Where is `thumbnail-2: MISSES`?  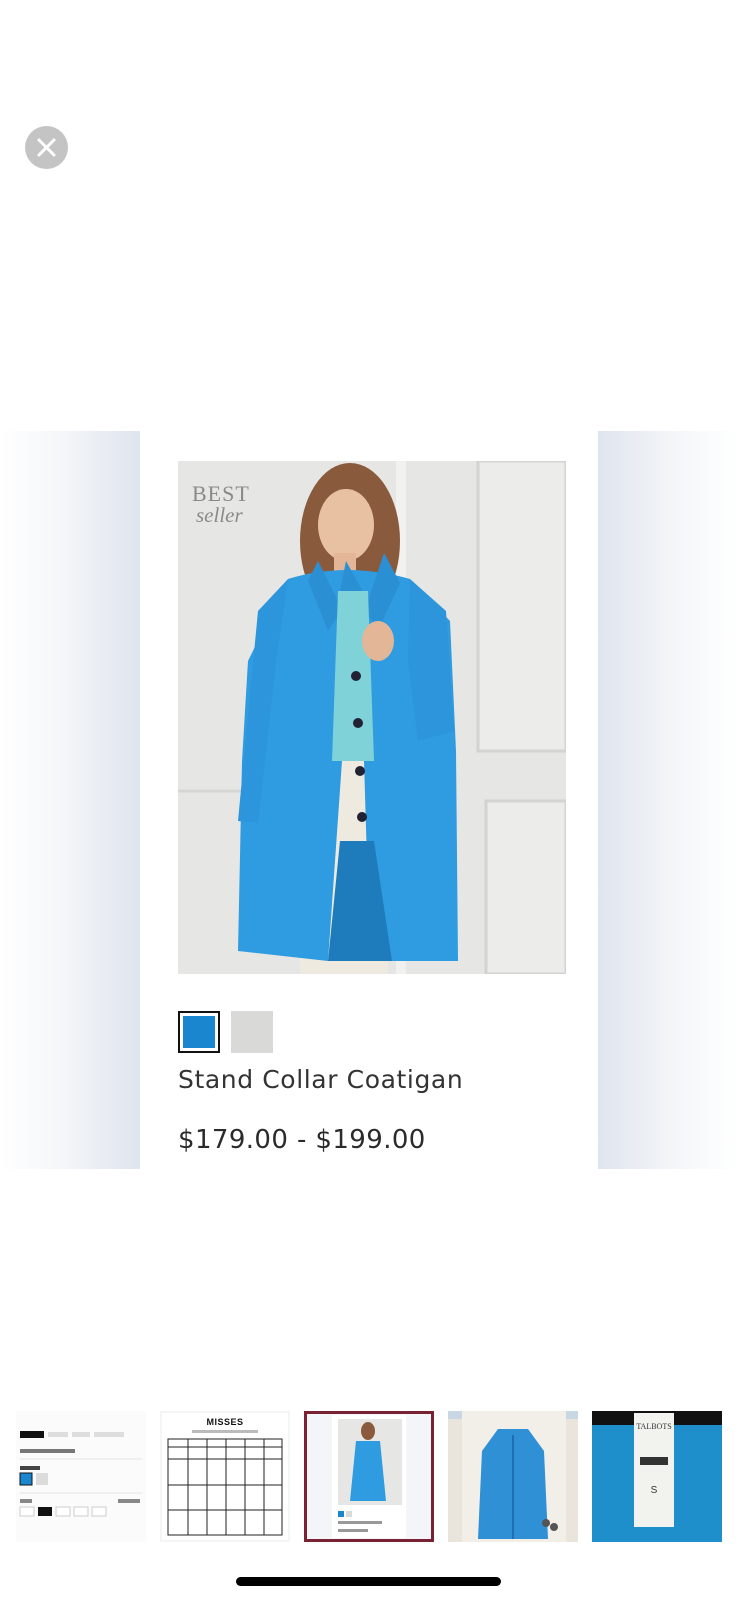
thumbnail-2: MISSES is located at coordinates (225, 1476).